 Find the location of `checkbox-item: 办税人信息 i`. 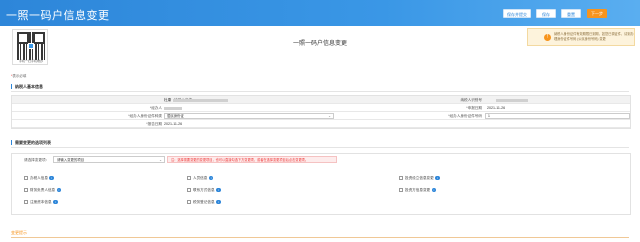

checkbox-item: 办税人信息 i is located at coordinates (39, 178).